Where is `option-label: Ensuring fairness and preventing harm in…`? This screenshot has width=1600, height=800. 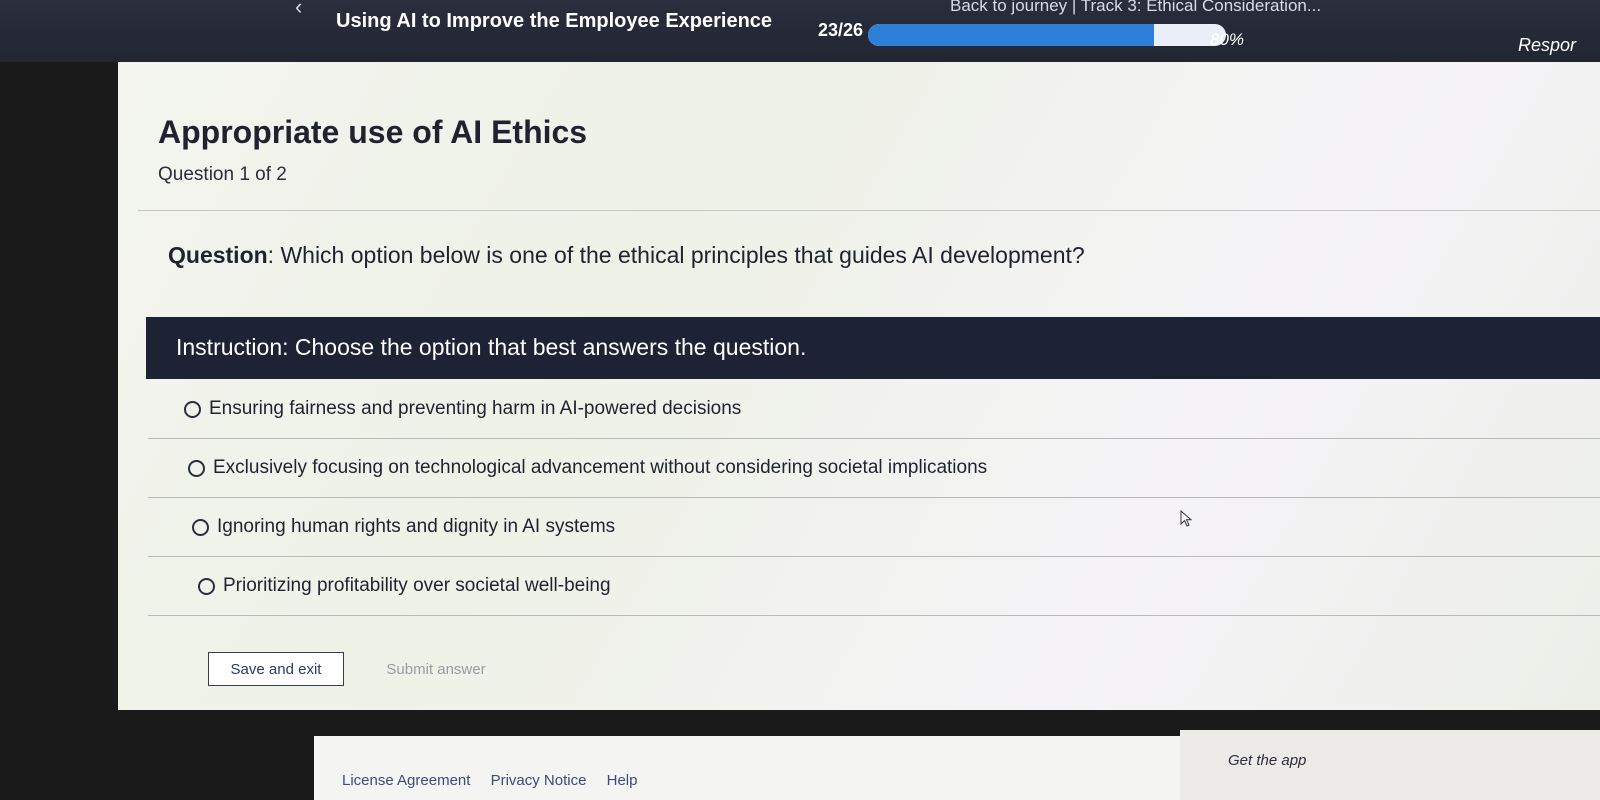
option-label: Ensuring fairness and preventing harm in… is located at coordinates (475, 408).